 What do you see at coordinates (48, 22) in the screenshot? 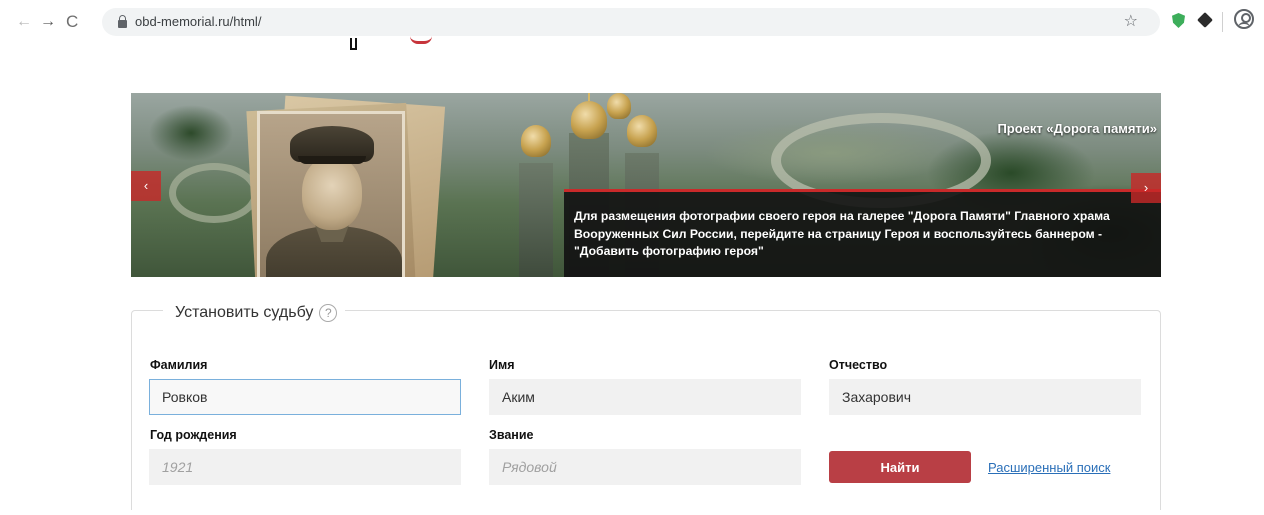
I see `forward-icon: →` at bounding box center [48, 22].